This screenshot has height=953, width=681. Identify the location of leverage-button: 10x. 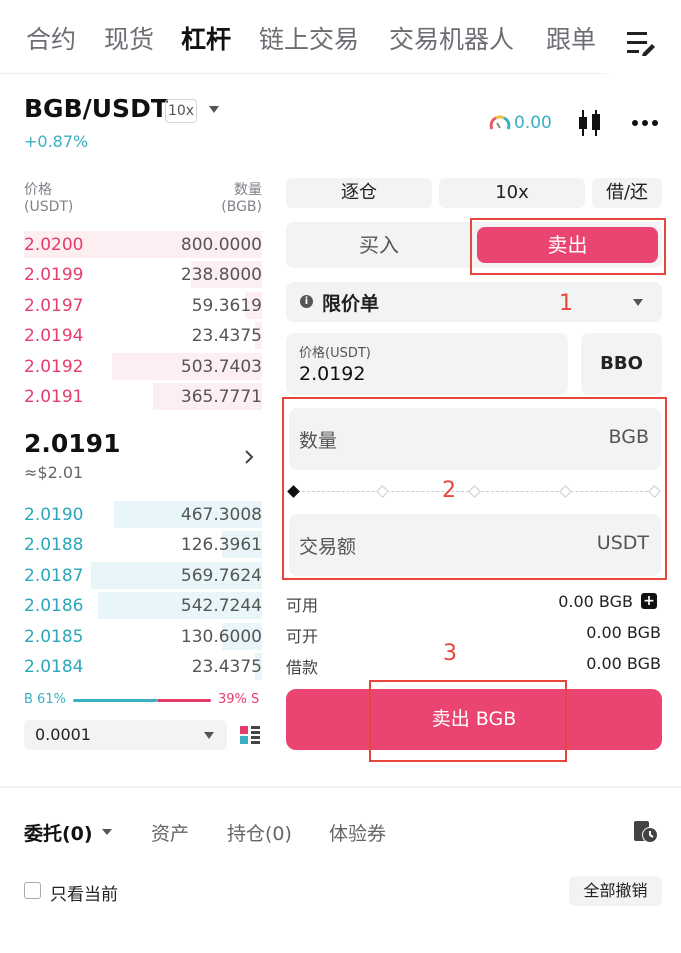
(512, 193).